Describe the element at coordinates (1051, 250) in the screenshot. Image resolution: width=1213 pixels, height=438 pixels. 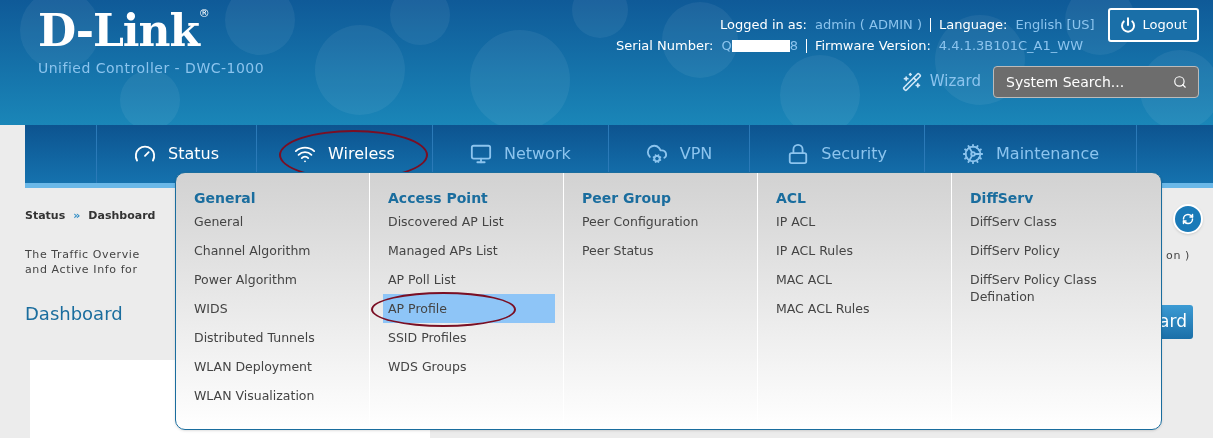
I see `menu-item: DiffServ Policy` at that location.